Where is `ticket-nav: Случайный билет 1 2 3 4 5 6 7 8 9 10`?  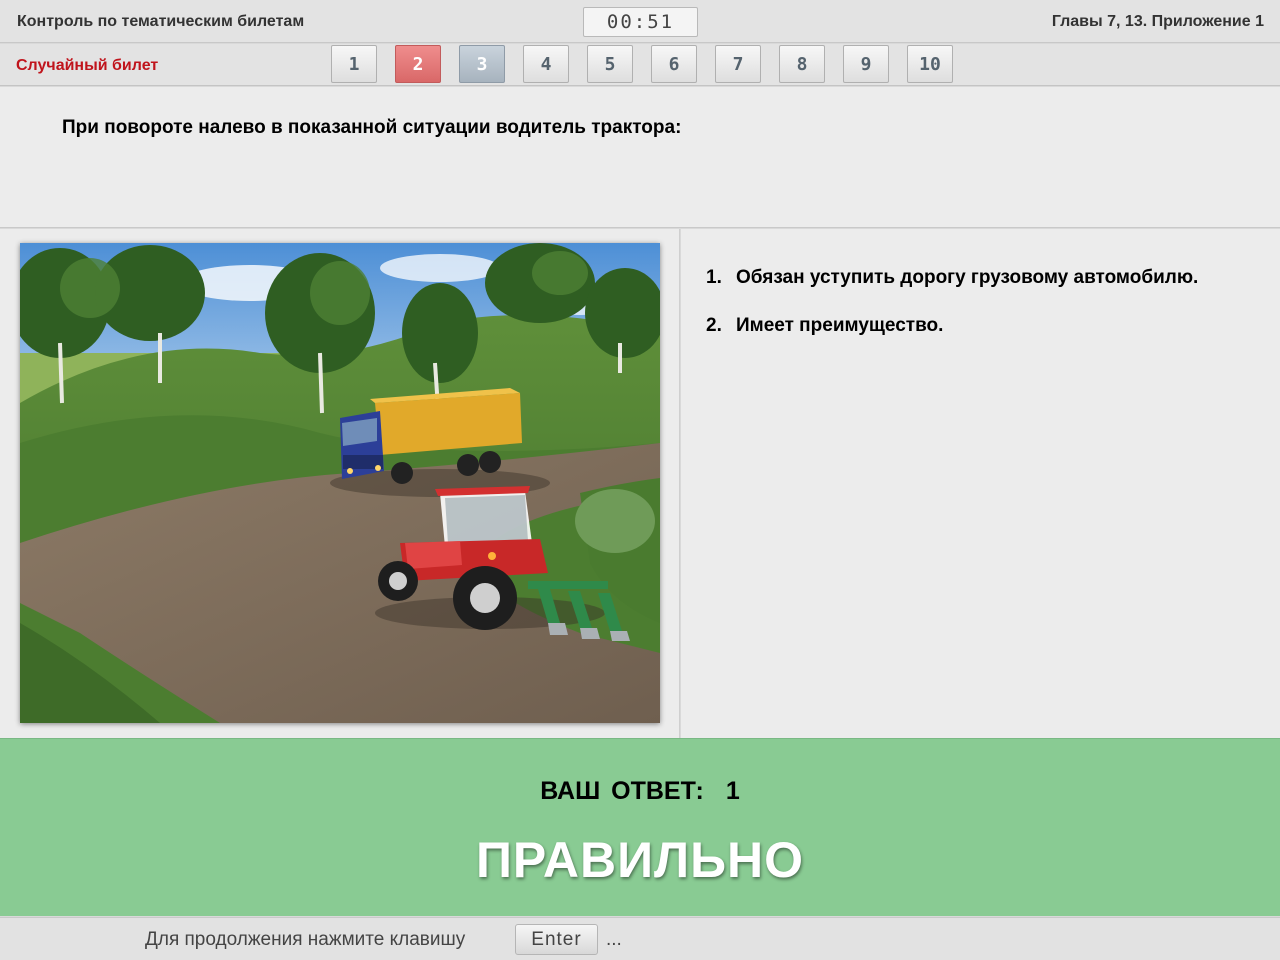 ticket-nav: Случайный билет 1 2 3 4 5 6 7 8 9 10 is located at coordinates (640, 65).